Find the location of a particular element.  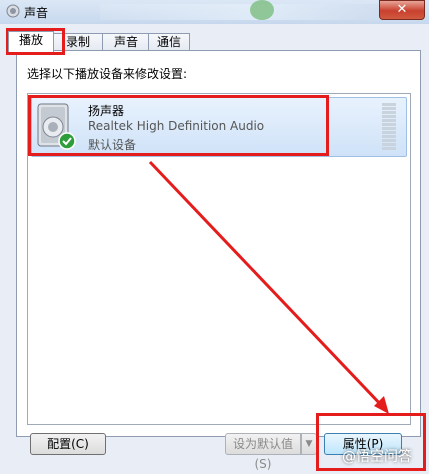

watermark: @悟空问答 is located at coordinates (377, 457).